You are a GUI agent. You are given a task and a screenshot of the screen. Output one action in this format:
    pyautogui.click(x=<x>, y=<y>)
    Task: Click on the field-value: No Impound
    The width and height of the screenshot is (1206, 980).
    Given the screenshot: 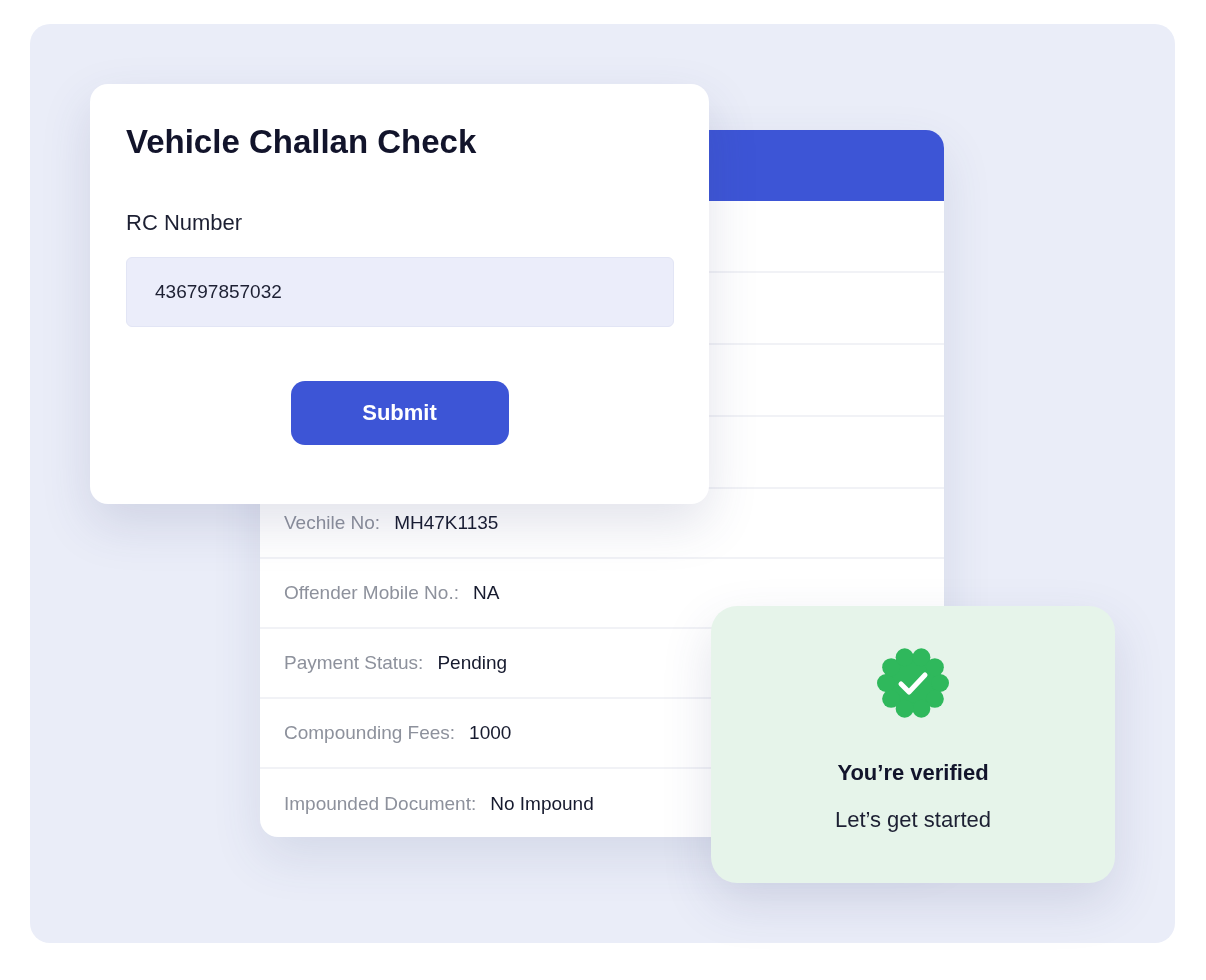 What is the action you would take?
    pyautogui.click(x=542, y=803)
    